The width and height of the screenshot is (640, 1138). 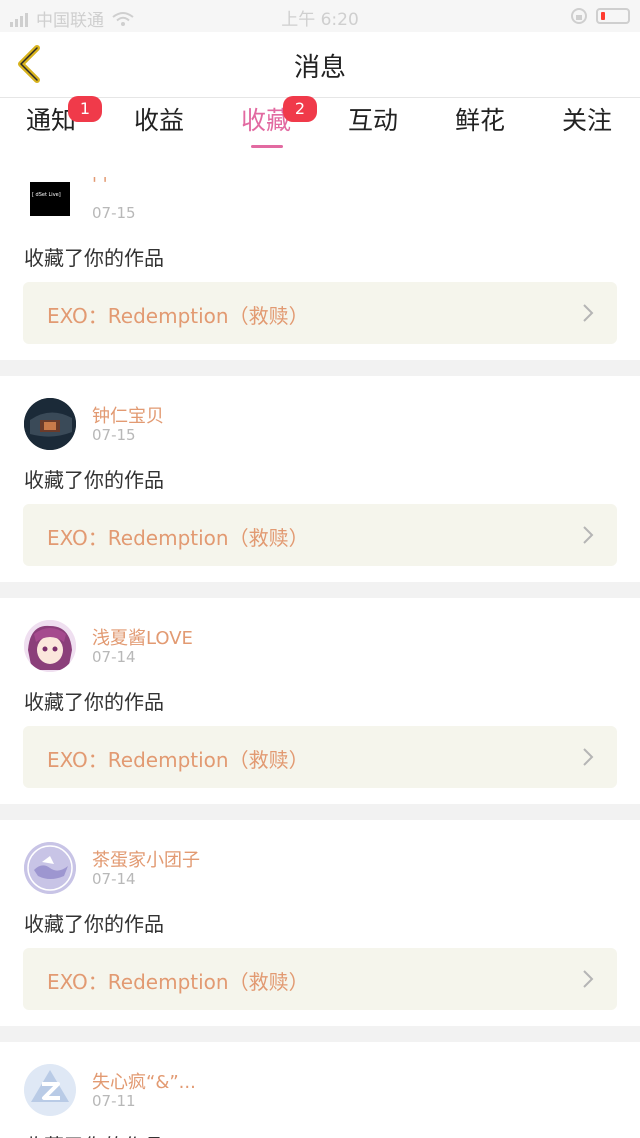 I want to click on username: 浅夏酱LOVE, so click(x=142, y=637).